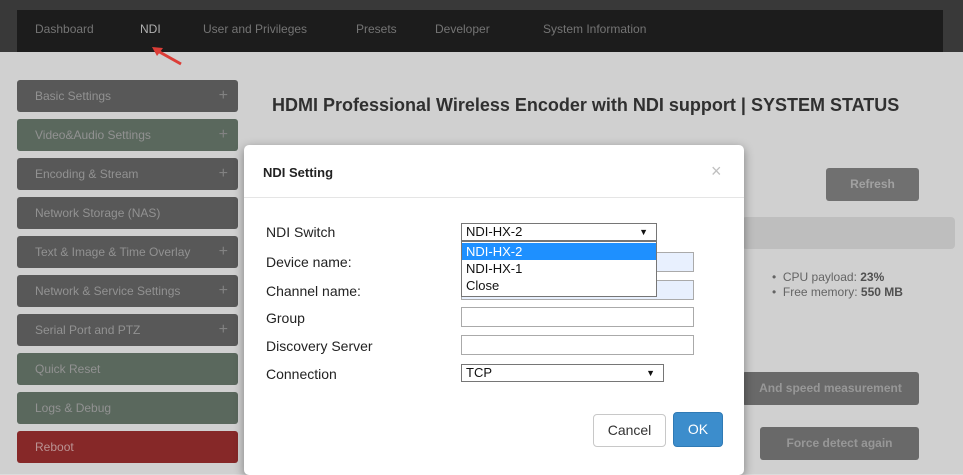  I want to click on dropdown-option-ndi-hx-2: NDI-HX-2, so click(559, 251).